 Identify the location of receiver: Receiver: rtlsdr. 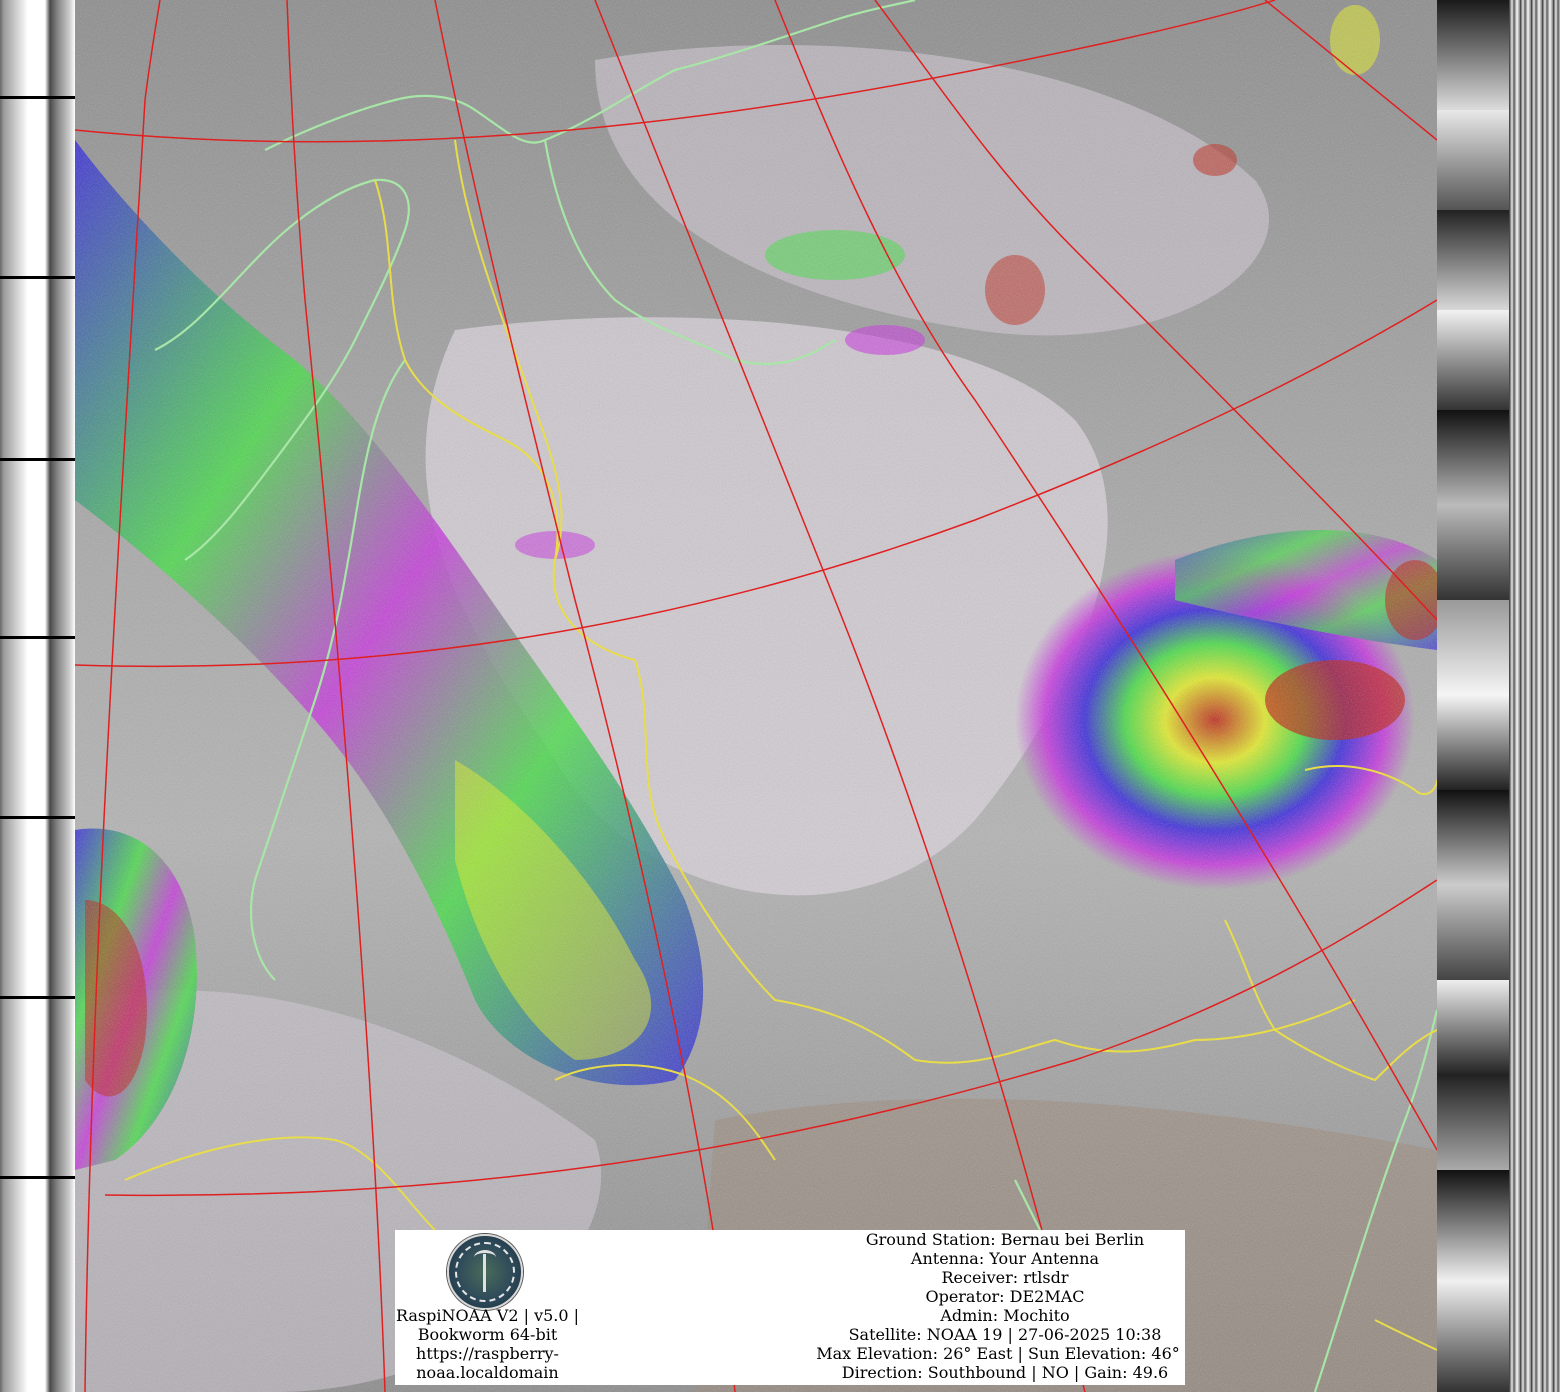
(1005, 1277).